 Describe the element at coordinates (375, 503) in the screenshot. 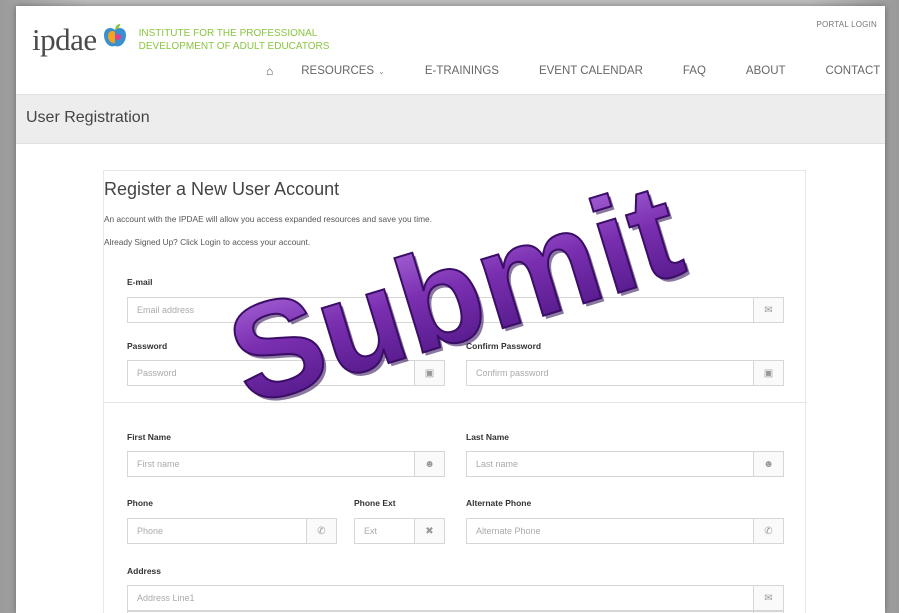

I see `phone-ext-label: Phone Ext` at that location.